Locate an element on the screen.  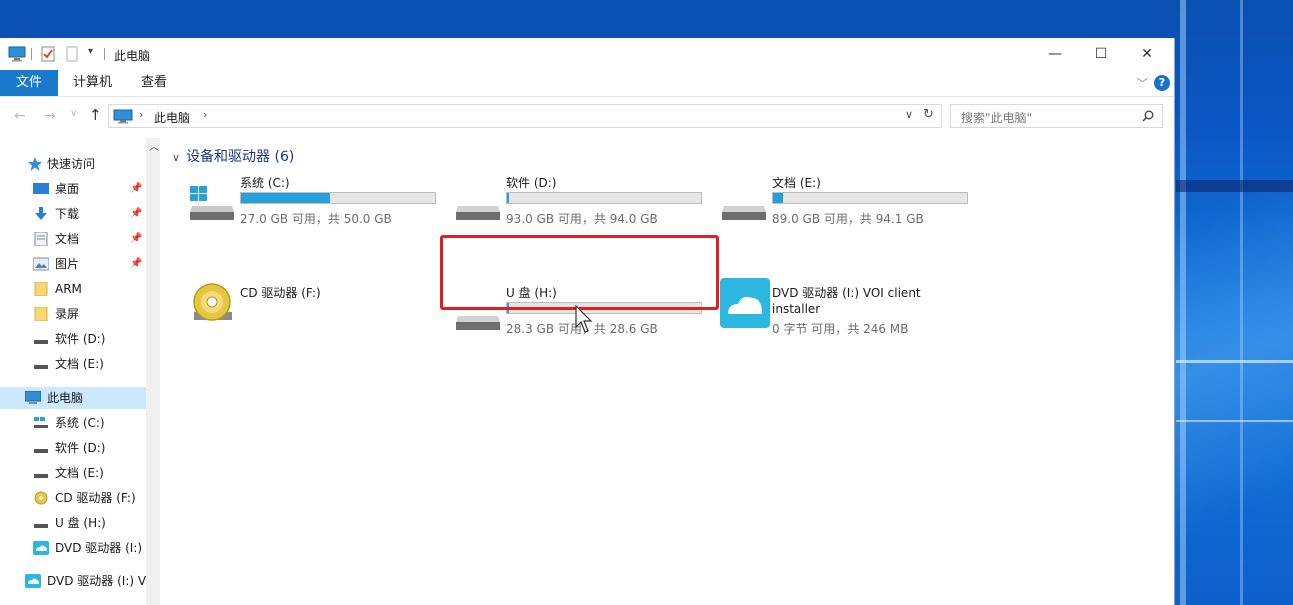
quick-access-dropdown-icon: ▾ is located at coordinates (90, 51).